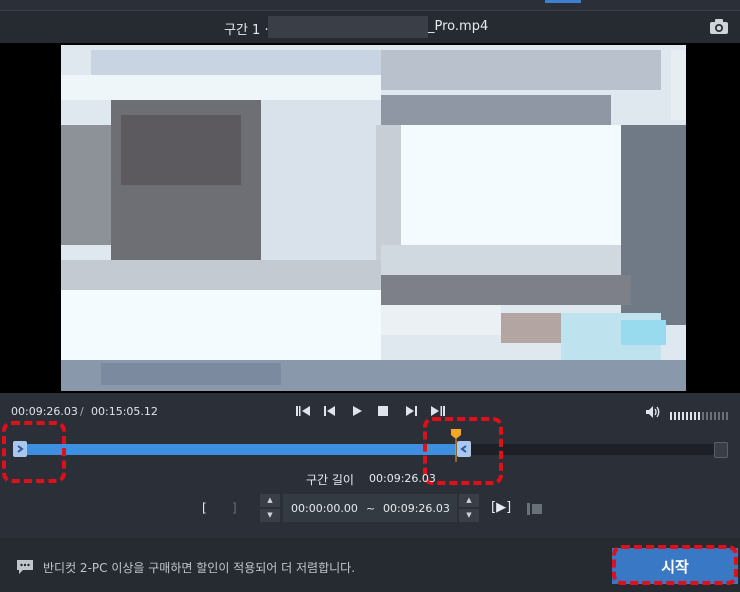 Image resolution: width=740 pixels, height=592 pixels. I want to click on start-time-stepper: ▲ ▼, so click(270, 508).